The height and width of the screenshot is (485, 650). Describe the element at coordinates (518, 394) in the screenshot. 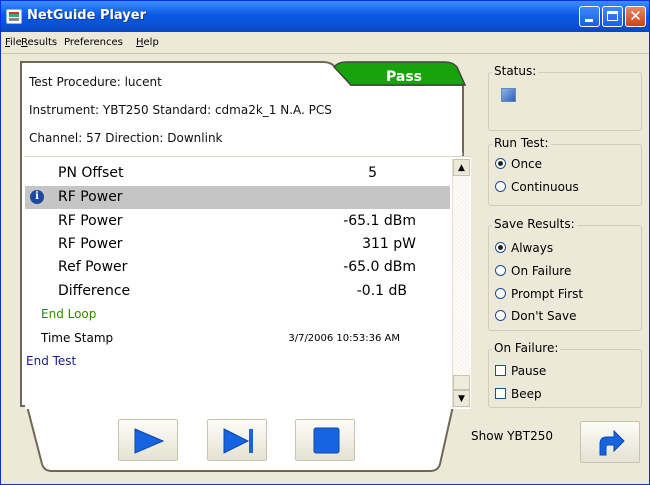

I see `checkbox-beep: Beep` at that location.